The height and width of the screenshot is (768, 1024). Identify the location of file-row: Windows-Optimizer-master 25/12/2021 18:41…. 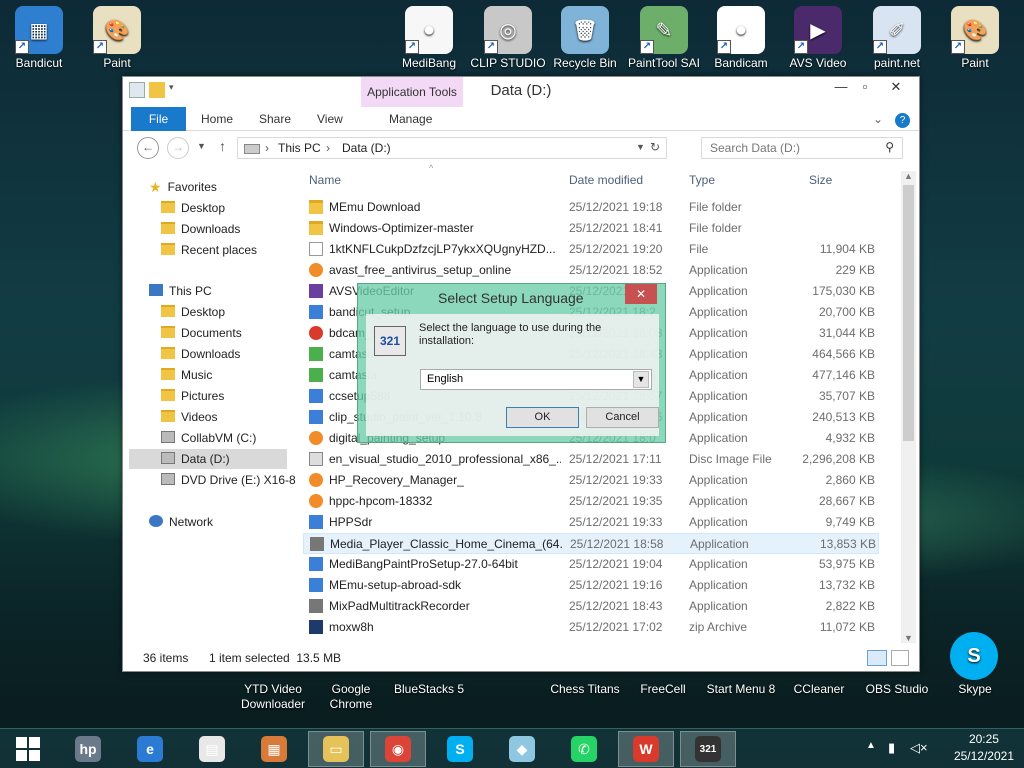
(591, 228).